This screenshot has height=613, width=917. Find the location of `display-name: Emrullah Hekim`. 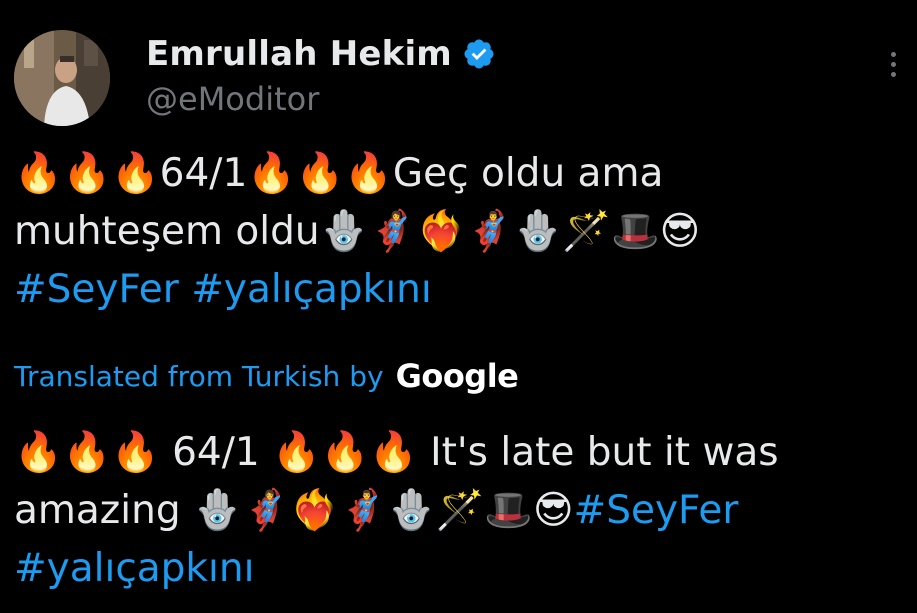

display-name: Emrullah Hekim is located at coordinates (299, 54).